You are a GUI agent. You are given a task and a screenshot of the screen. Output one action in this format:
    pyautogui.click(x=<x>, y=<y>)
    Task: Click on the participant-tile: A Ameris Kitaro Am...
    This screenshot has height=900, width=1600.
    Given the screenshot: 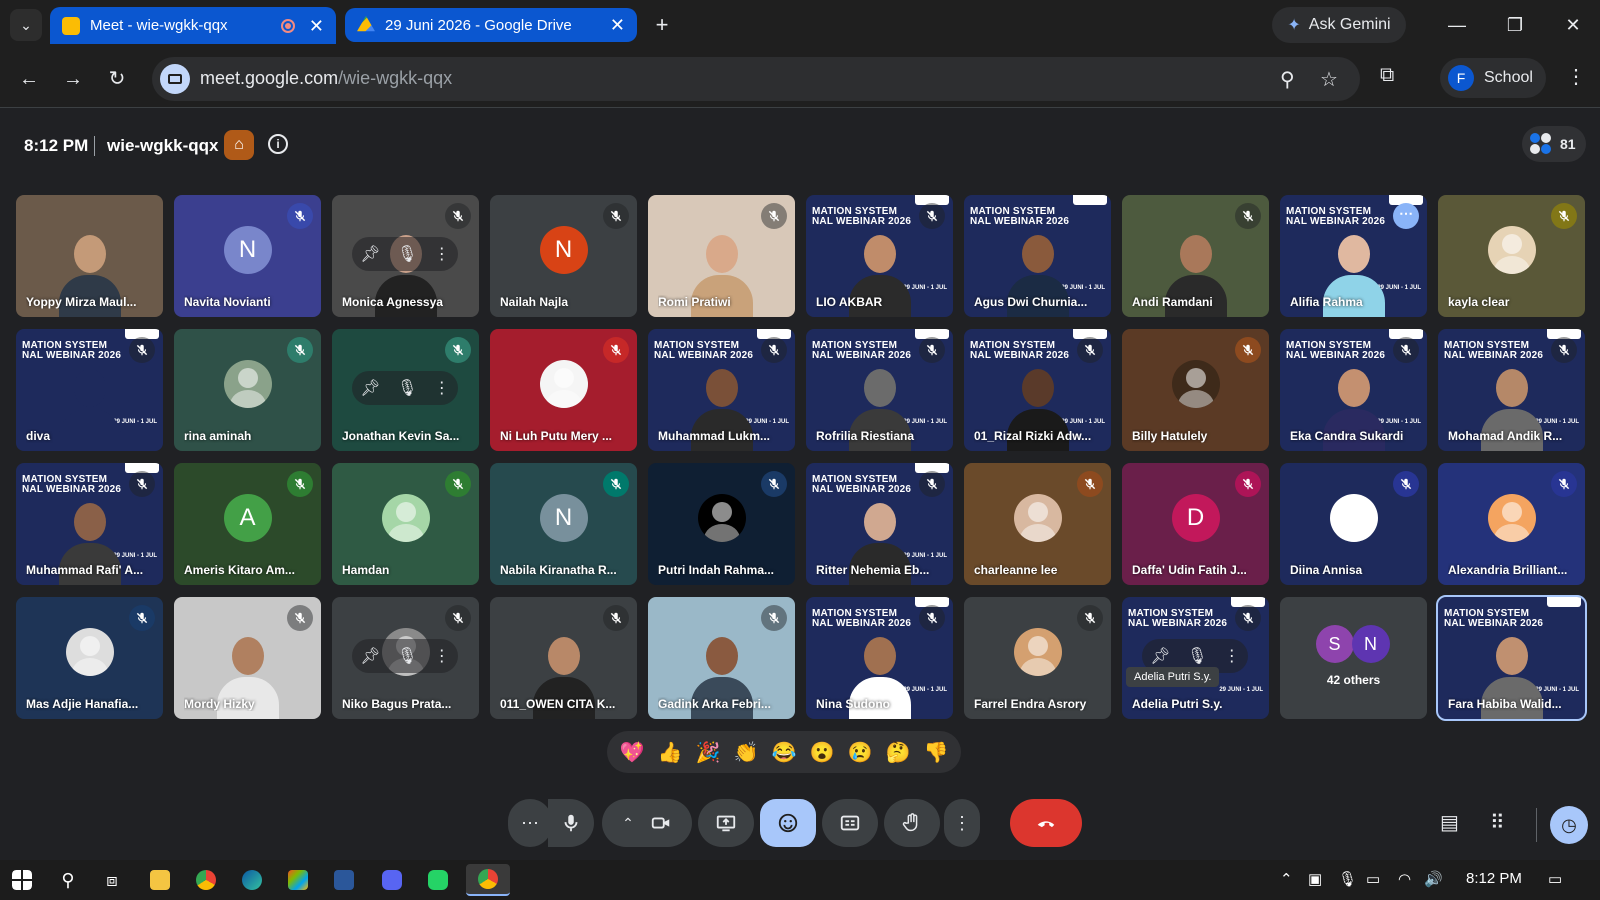 What is the action you would take?
    pyautogui.click(x=247, y=524)
    